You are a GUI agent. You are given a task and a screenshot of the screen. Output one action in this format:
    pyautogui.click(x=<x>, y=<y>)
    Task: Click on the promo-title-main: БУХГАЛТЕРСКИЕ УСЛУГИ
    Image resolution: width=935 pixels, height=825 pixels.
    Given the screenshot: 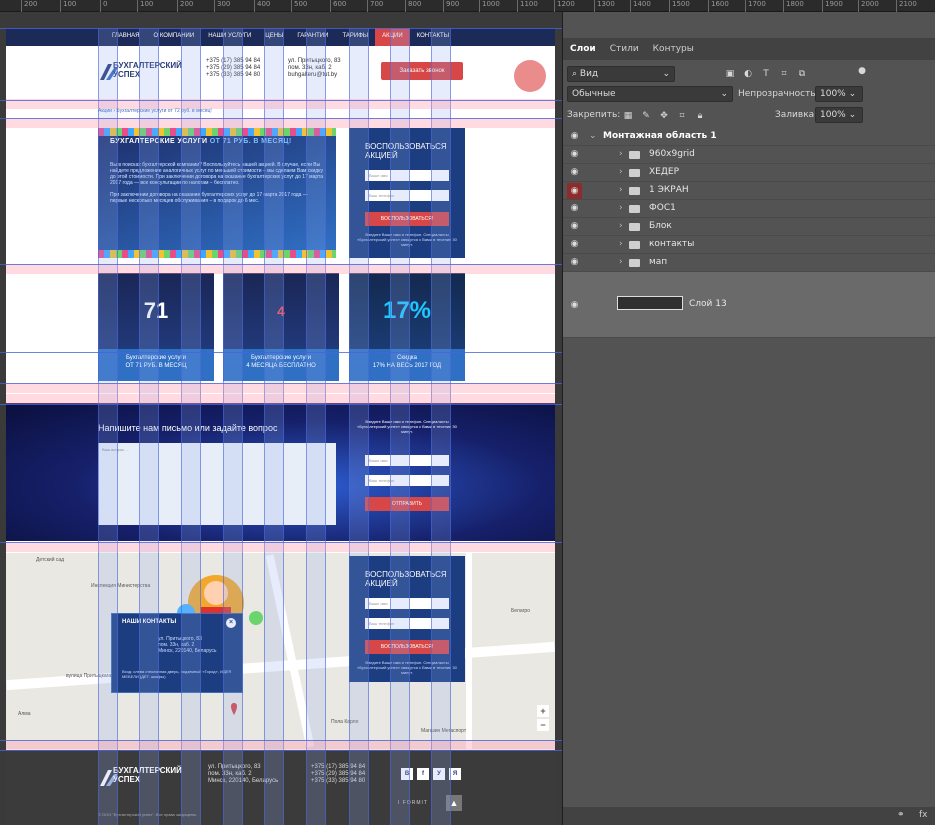 What is the action you would take?
    pyautogui.click(x=159, y=141)
    